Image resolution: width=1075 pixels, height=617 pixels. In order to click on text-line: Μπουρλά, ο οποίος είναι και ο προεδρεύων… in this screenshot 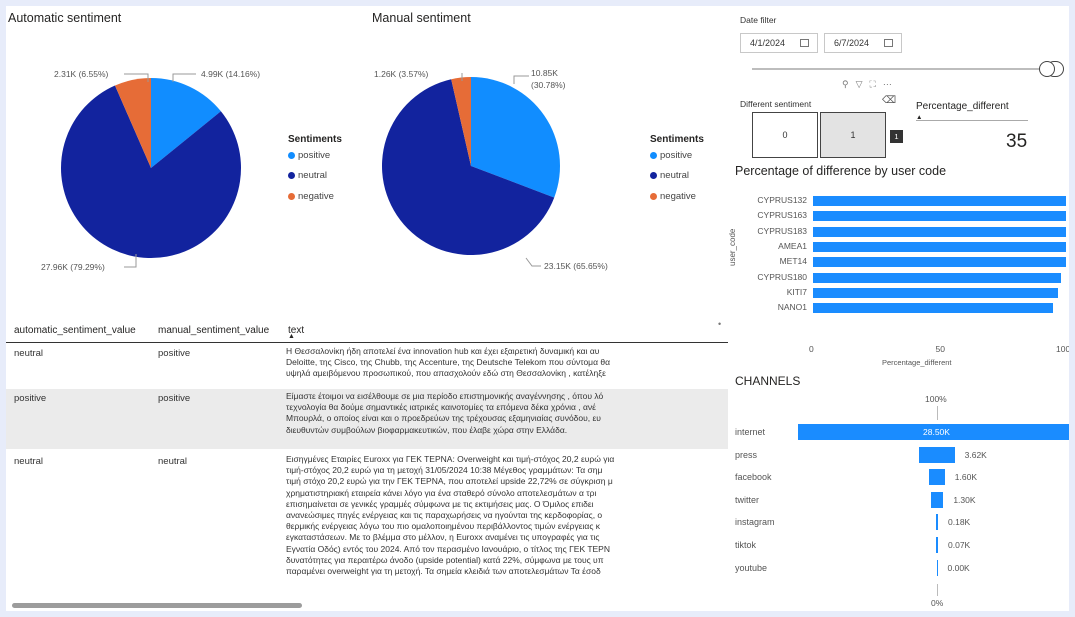, I will do `click(443, 418)`.